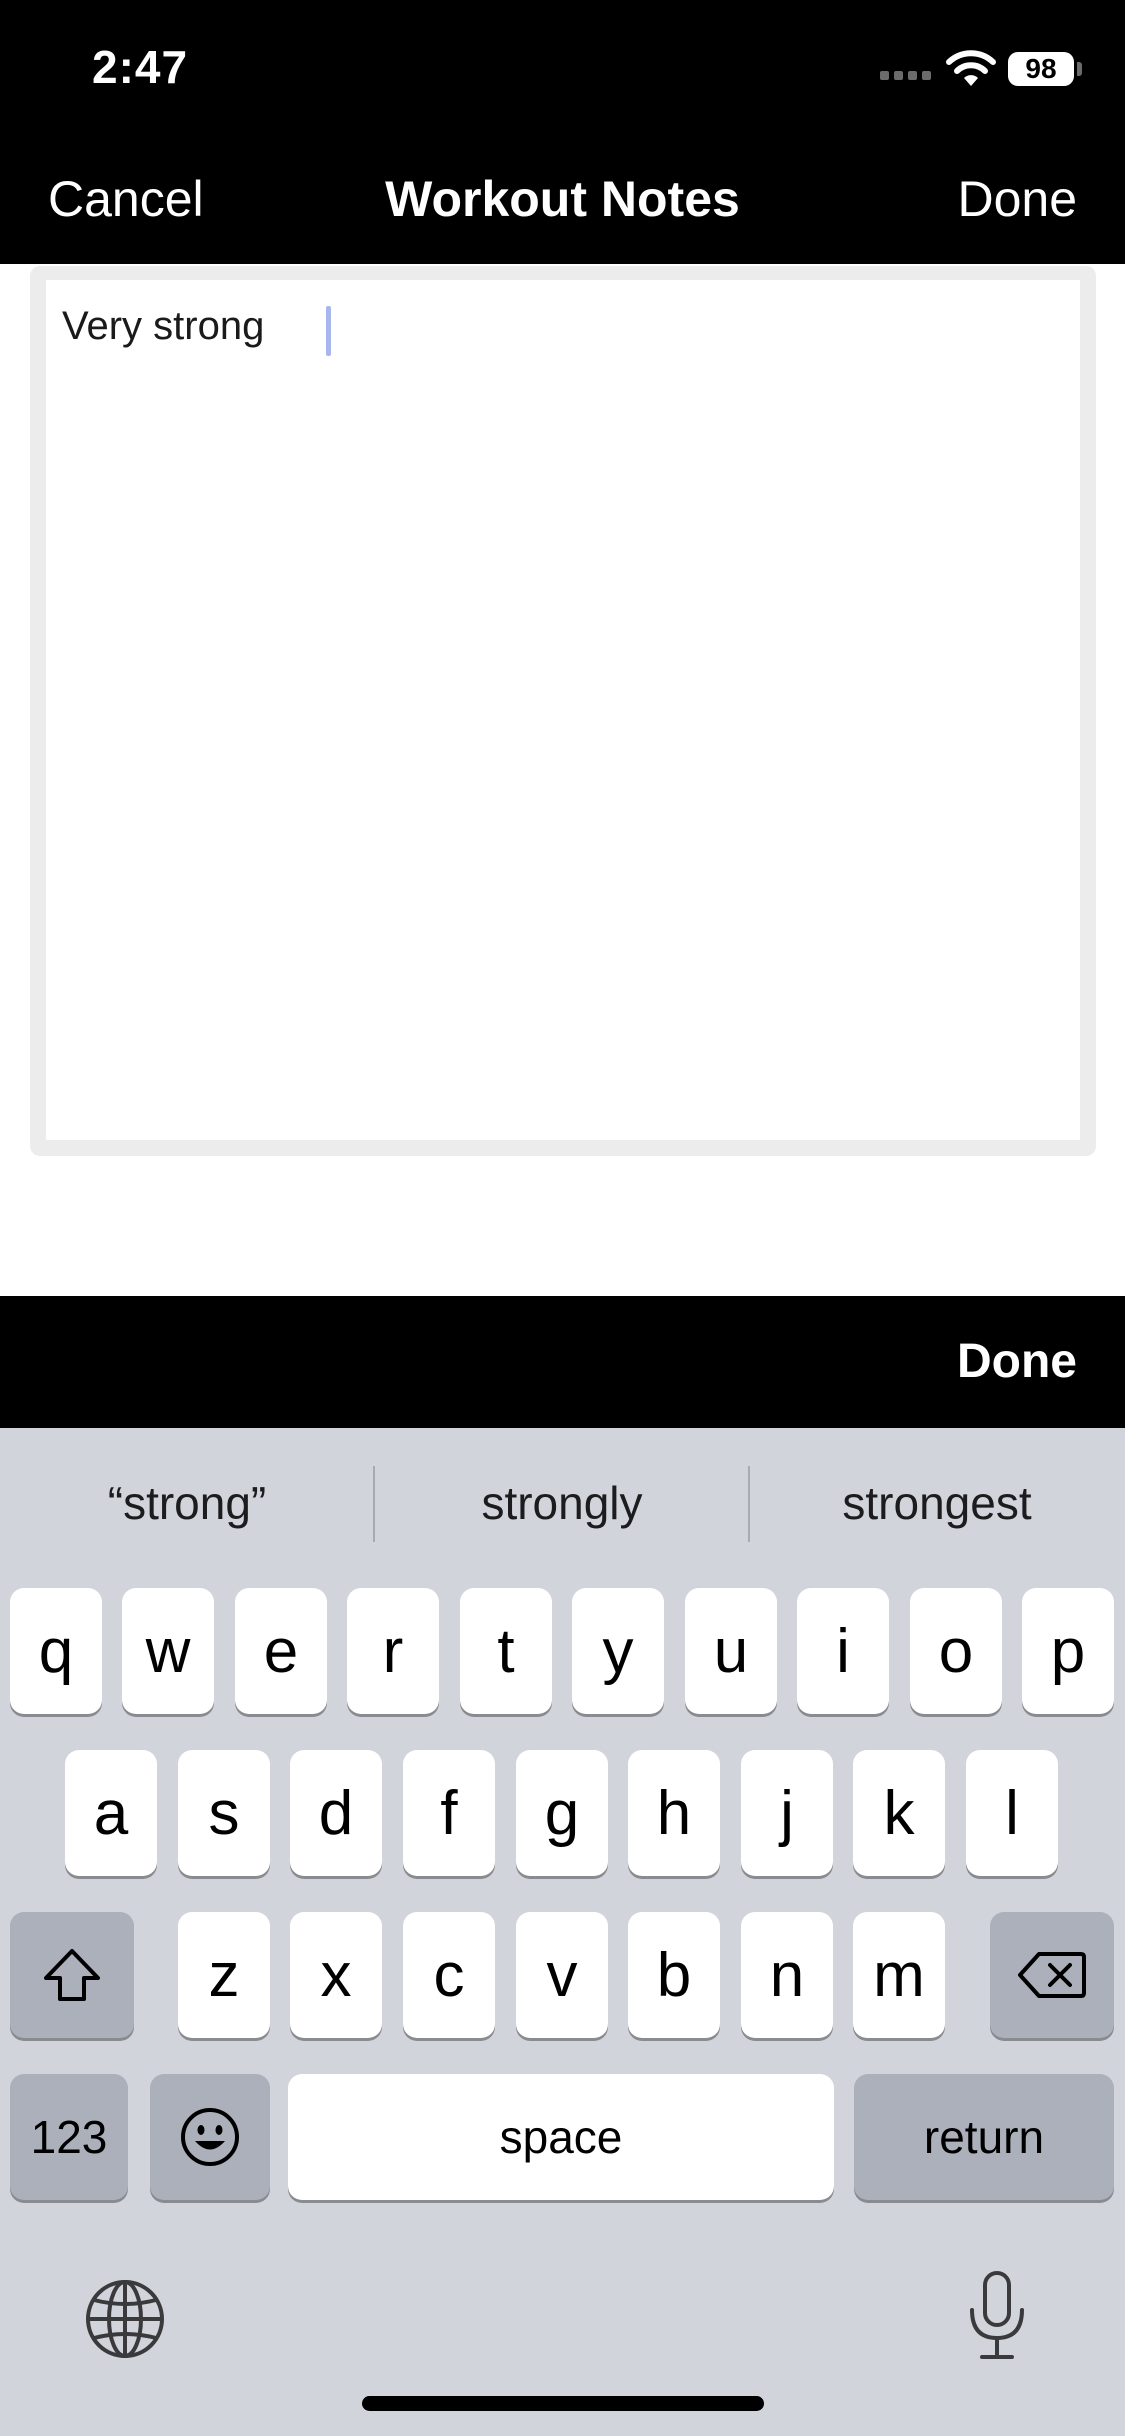 Image resolution: width=1125 pixels, height=2436 pixels. What do you see at coordinates (674, 1813) in the screenshot?
I see `key-h: h` at bounding box center [674, 1813].